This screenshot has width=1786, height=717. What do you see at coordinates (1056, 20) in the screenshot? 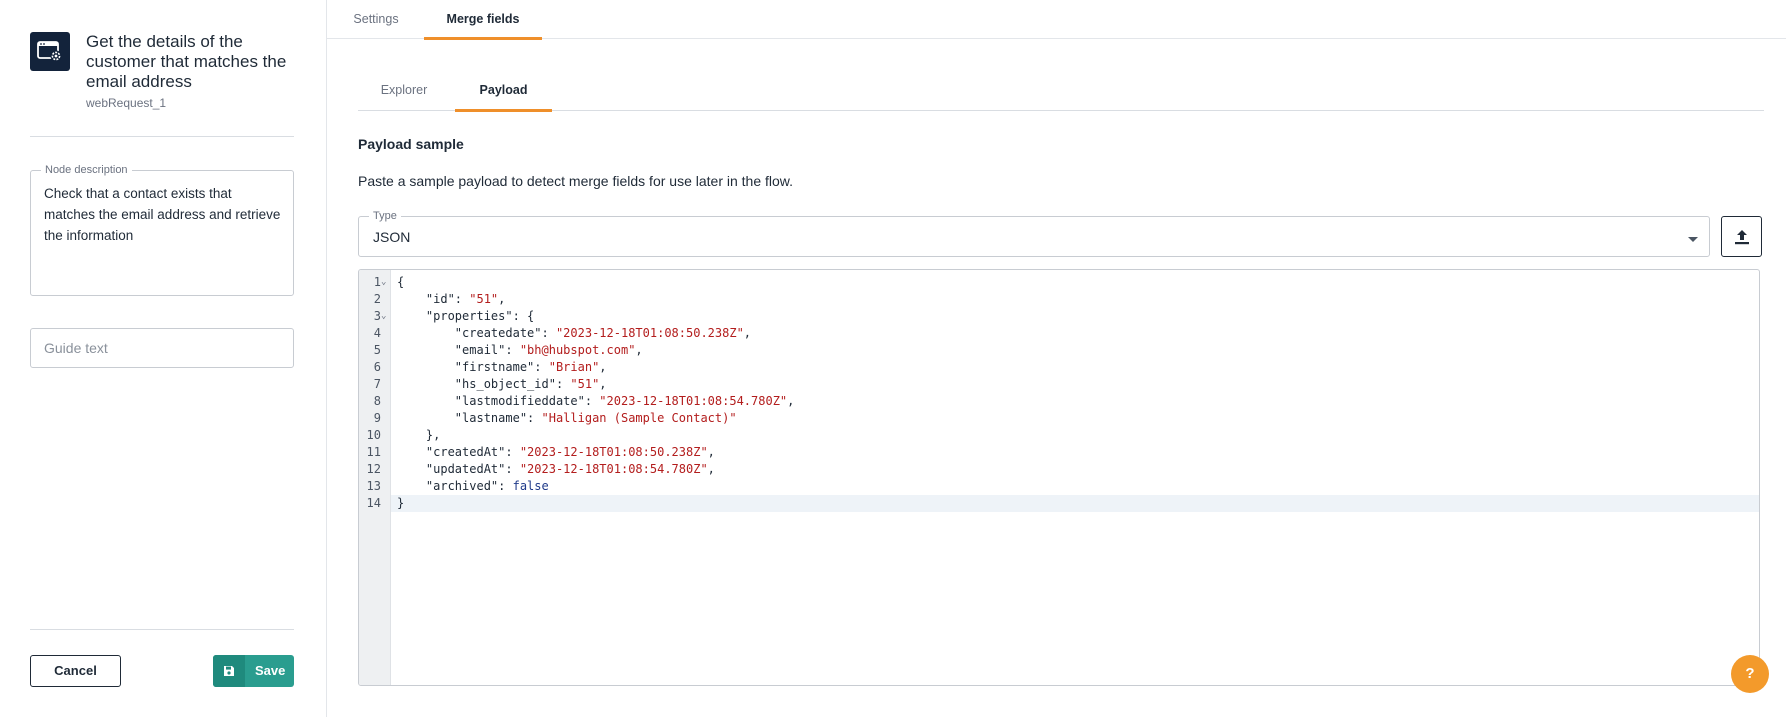
I see `top-tabs: Settings Merge fields` at bounding box center [1056, 20].